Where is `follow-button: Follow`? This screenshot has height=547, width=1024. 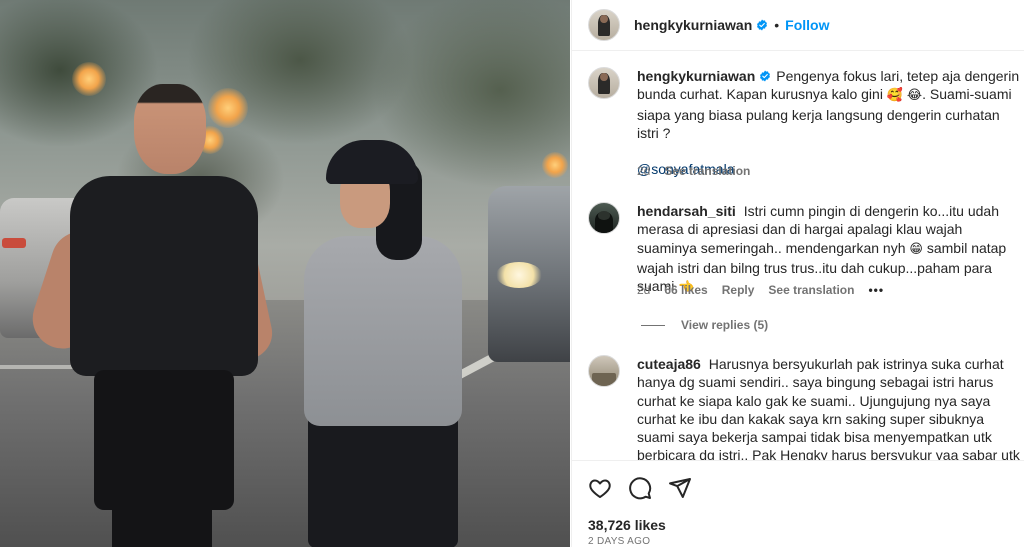 follow-button: Follow is located at coordinates (807, 25).